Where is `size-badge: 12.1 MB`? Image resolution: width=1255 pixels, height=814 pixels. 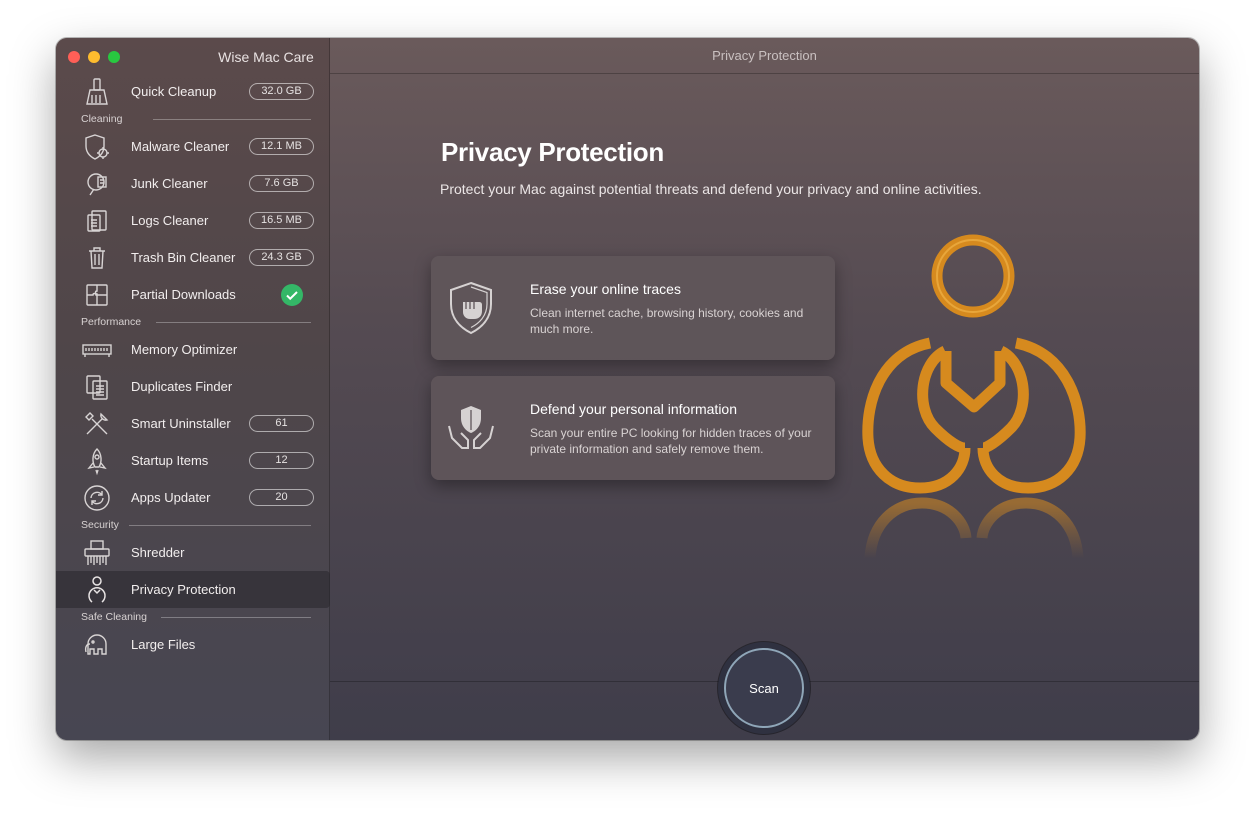 size-badge: 12.1 MB is located at coordinates (281, 146).